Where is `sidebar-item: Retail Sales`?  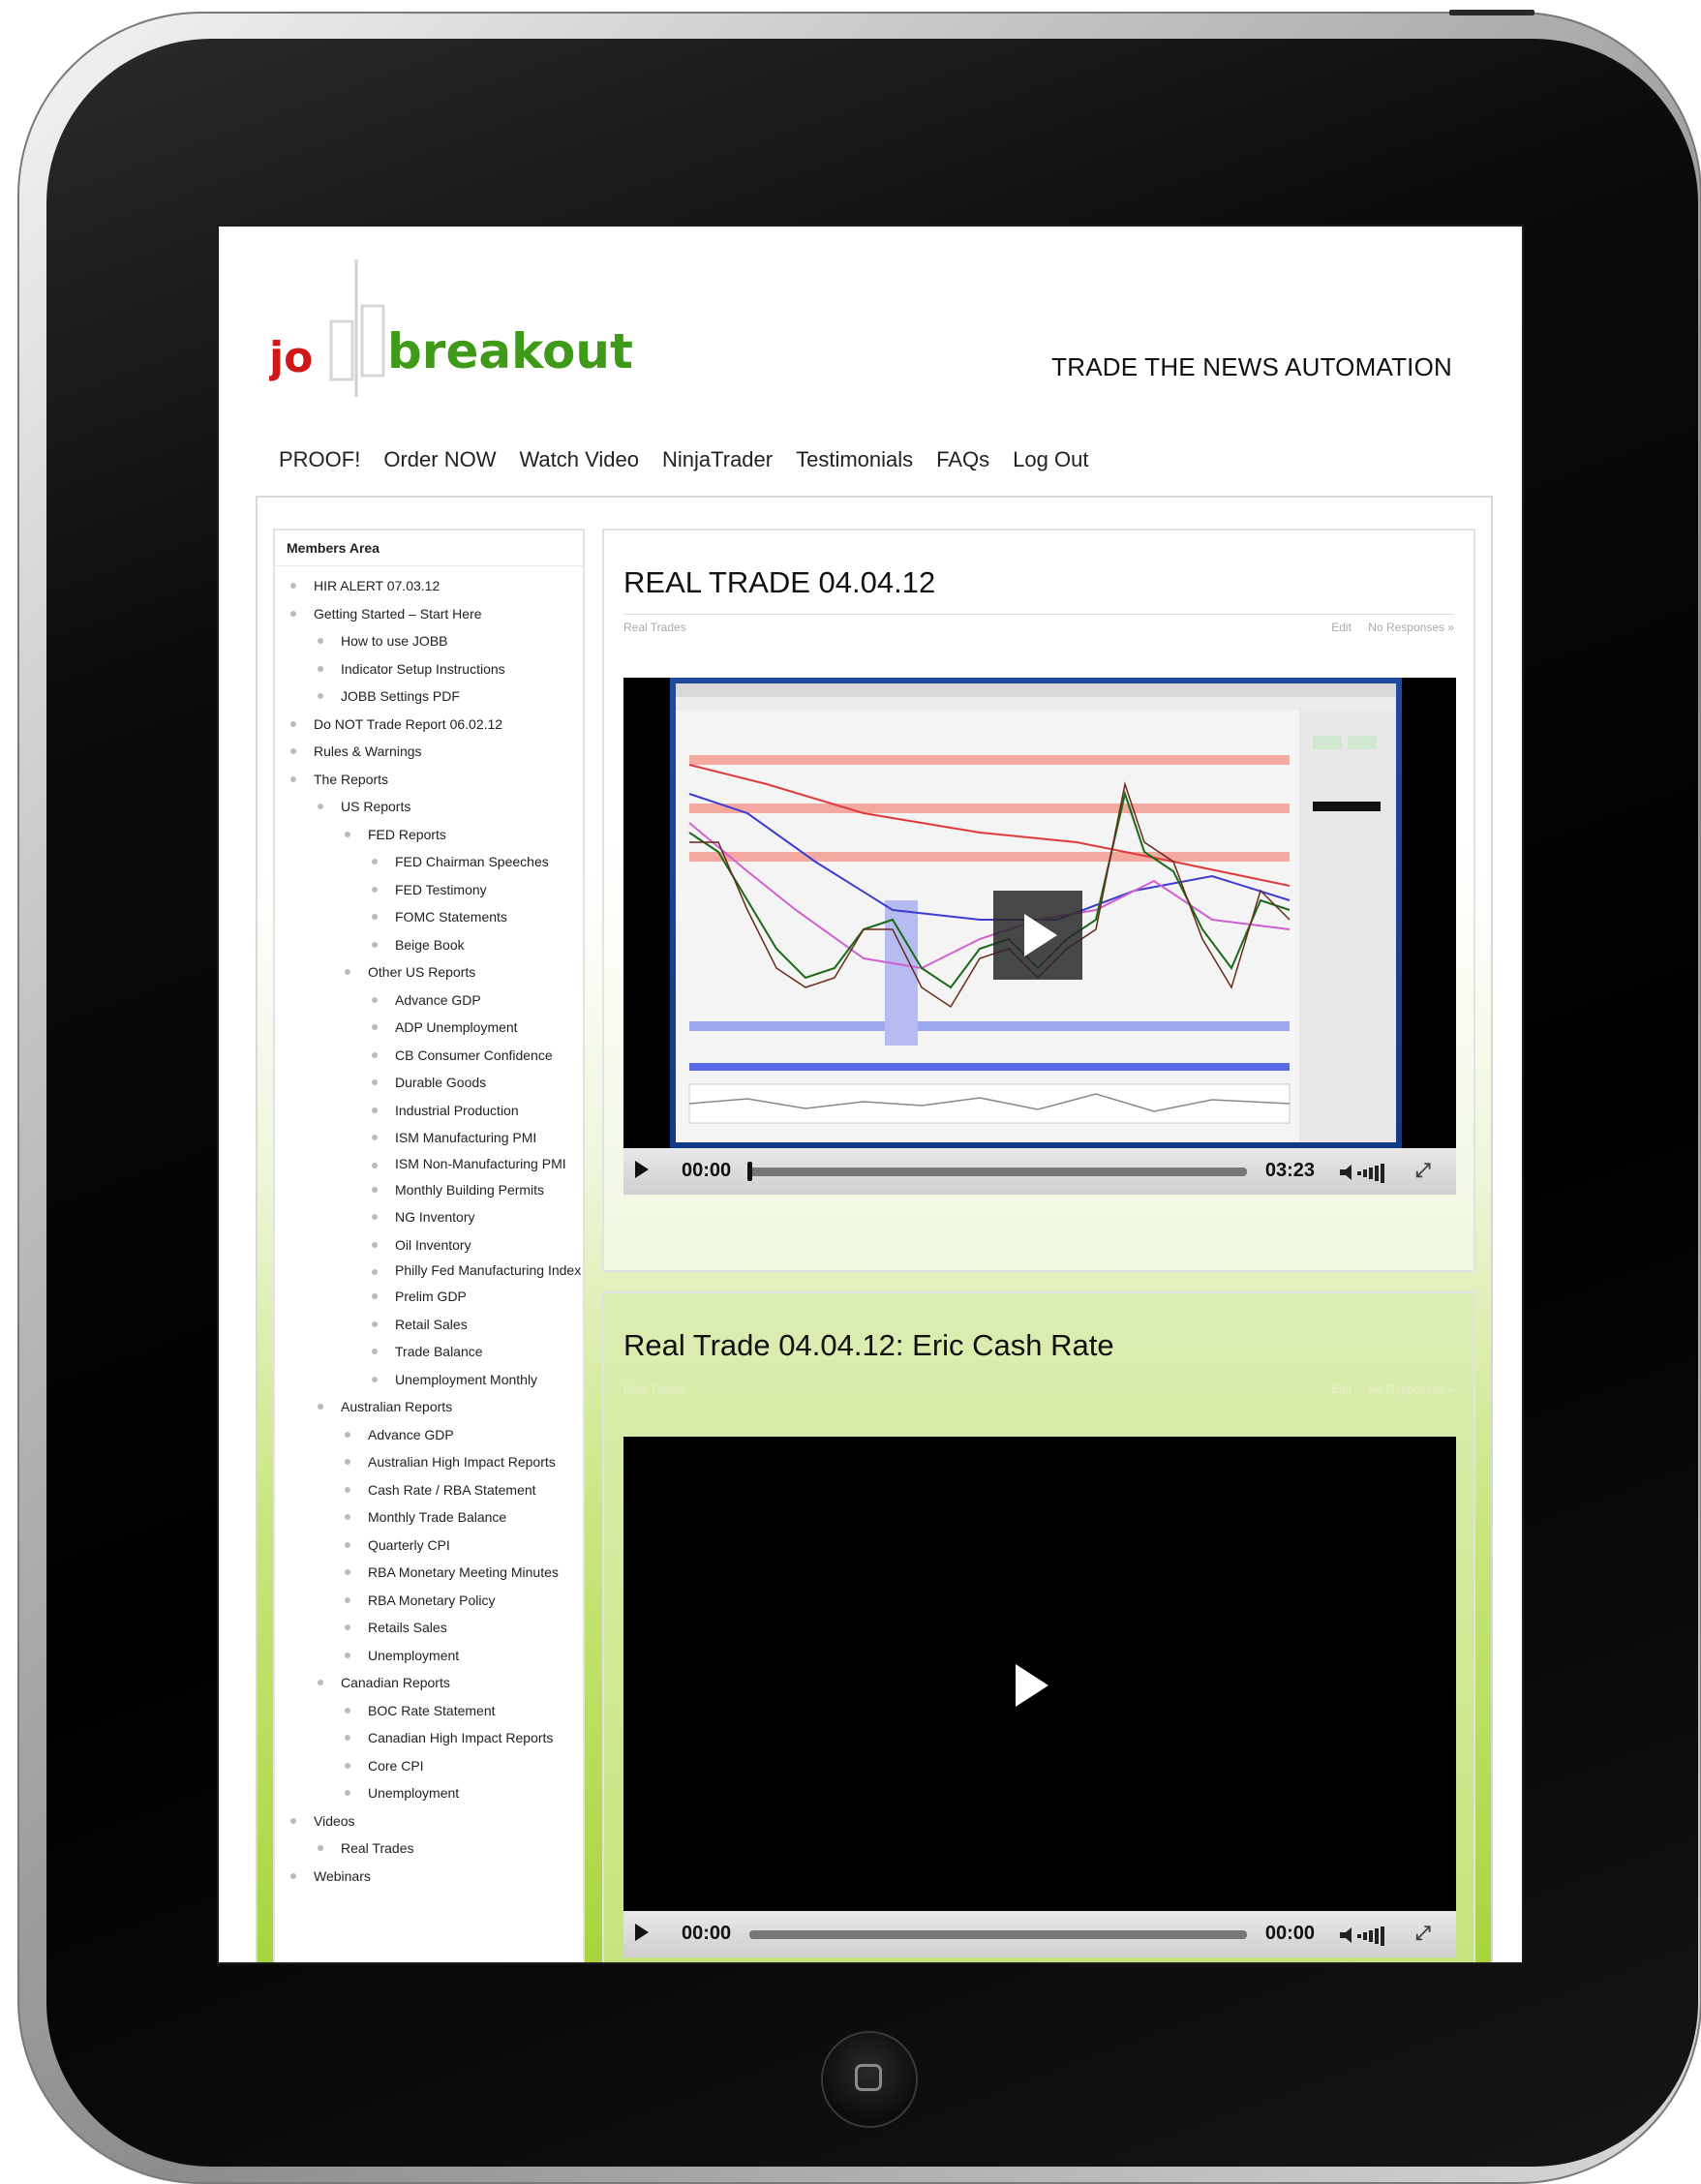 sidebar-item: Retail Sales is located at coordinates (429, 1325).